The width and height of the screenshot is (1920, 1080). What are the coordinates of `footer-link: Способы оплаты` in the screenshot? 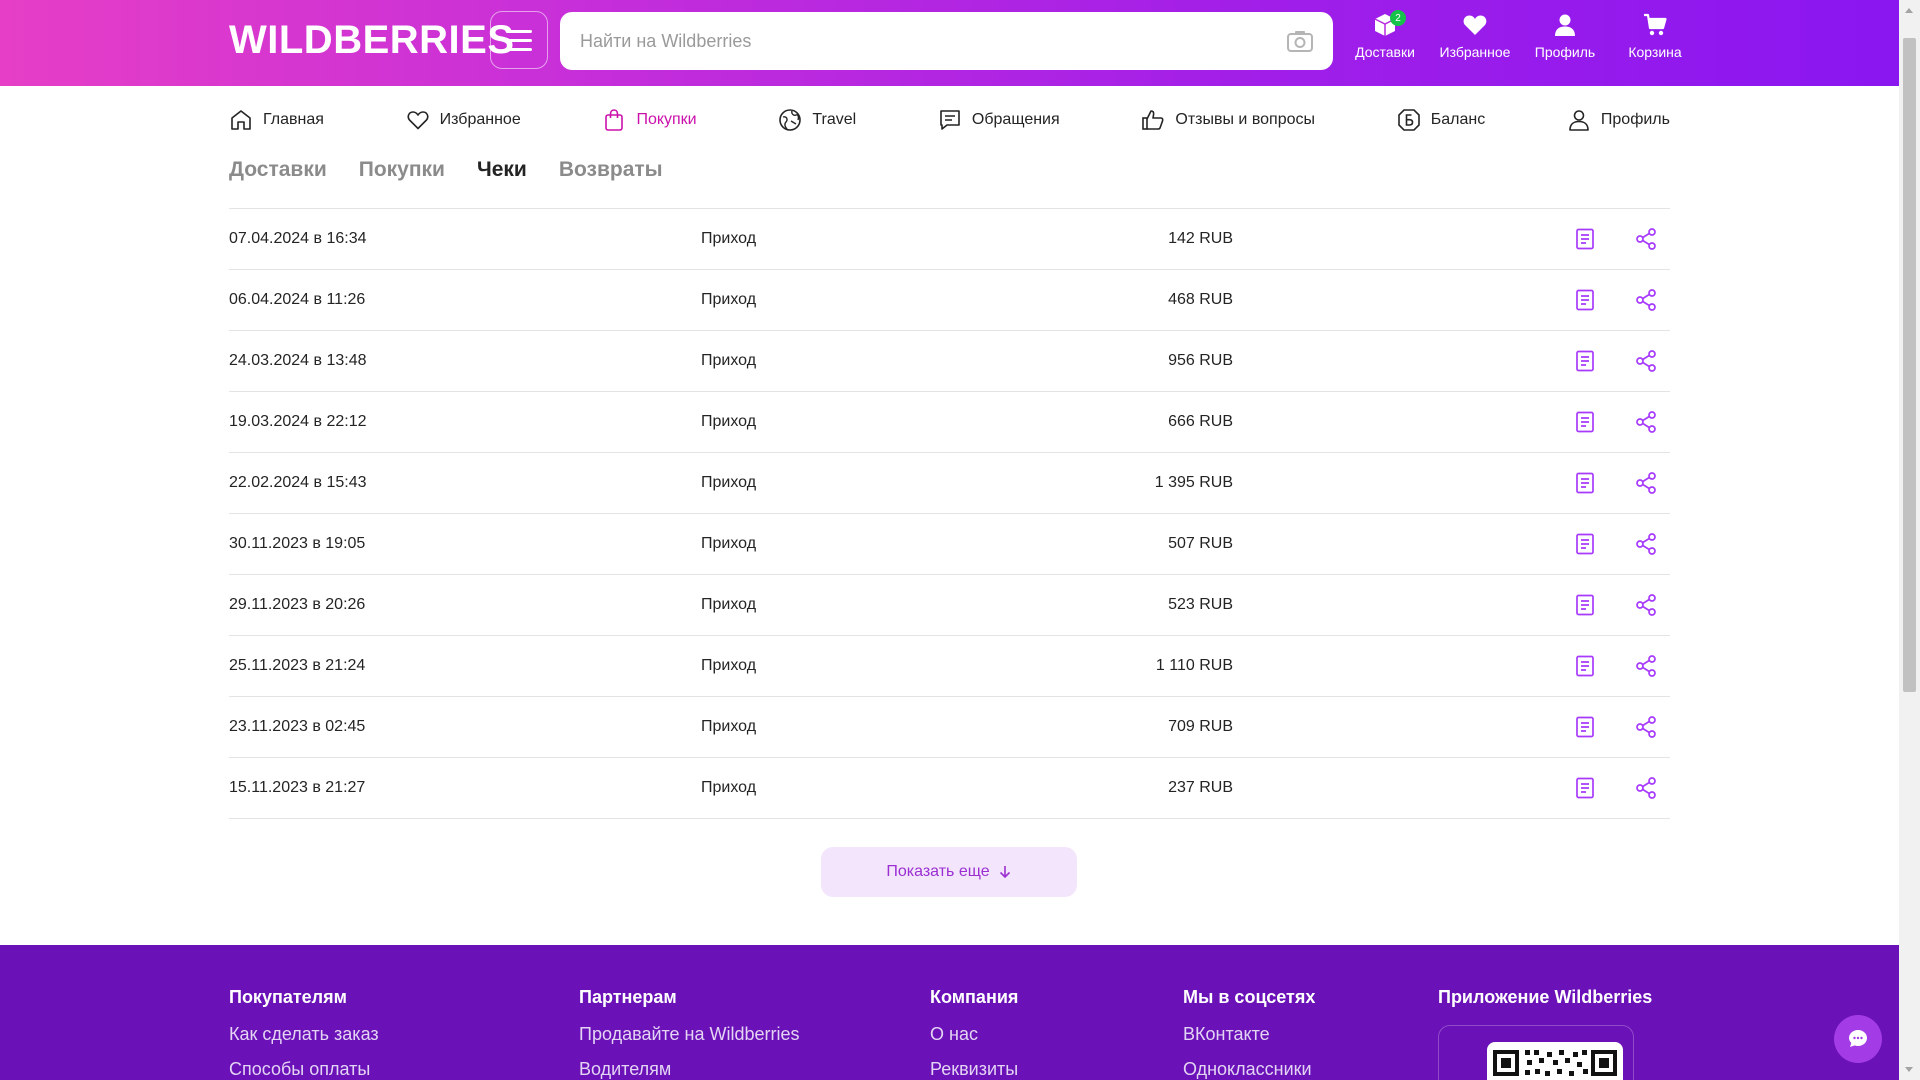 It's located at (304, 1069).